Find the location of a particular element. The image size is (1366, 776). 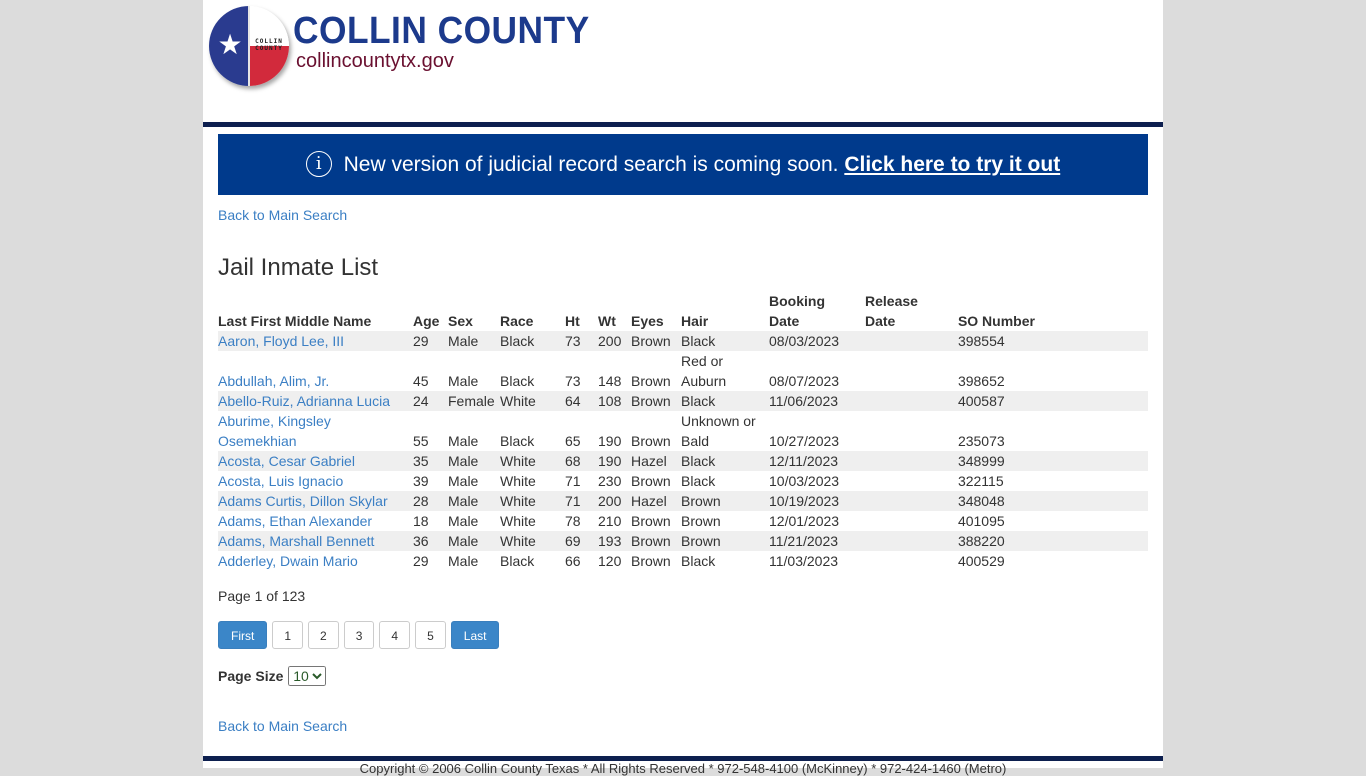

inmate-name-link: Aburime, Kingsley Osemekhian is located at coordinates (274, 431).